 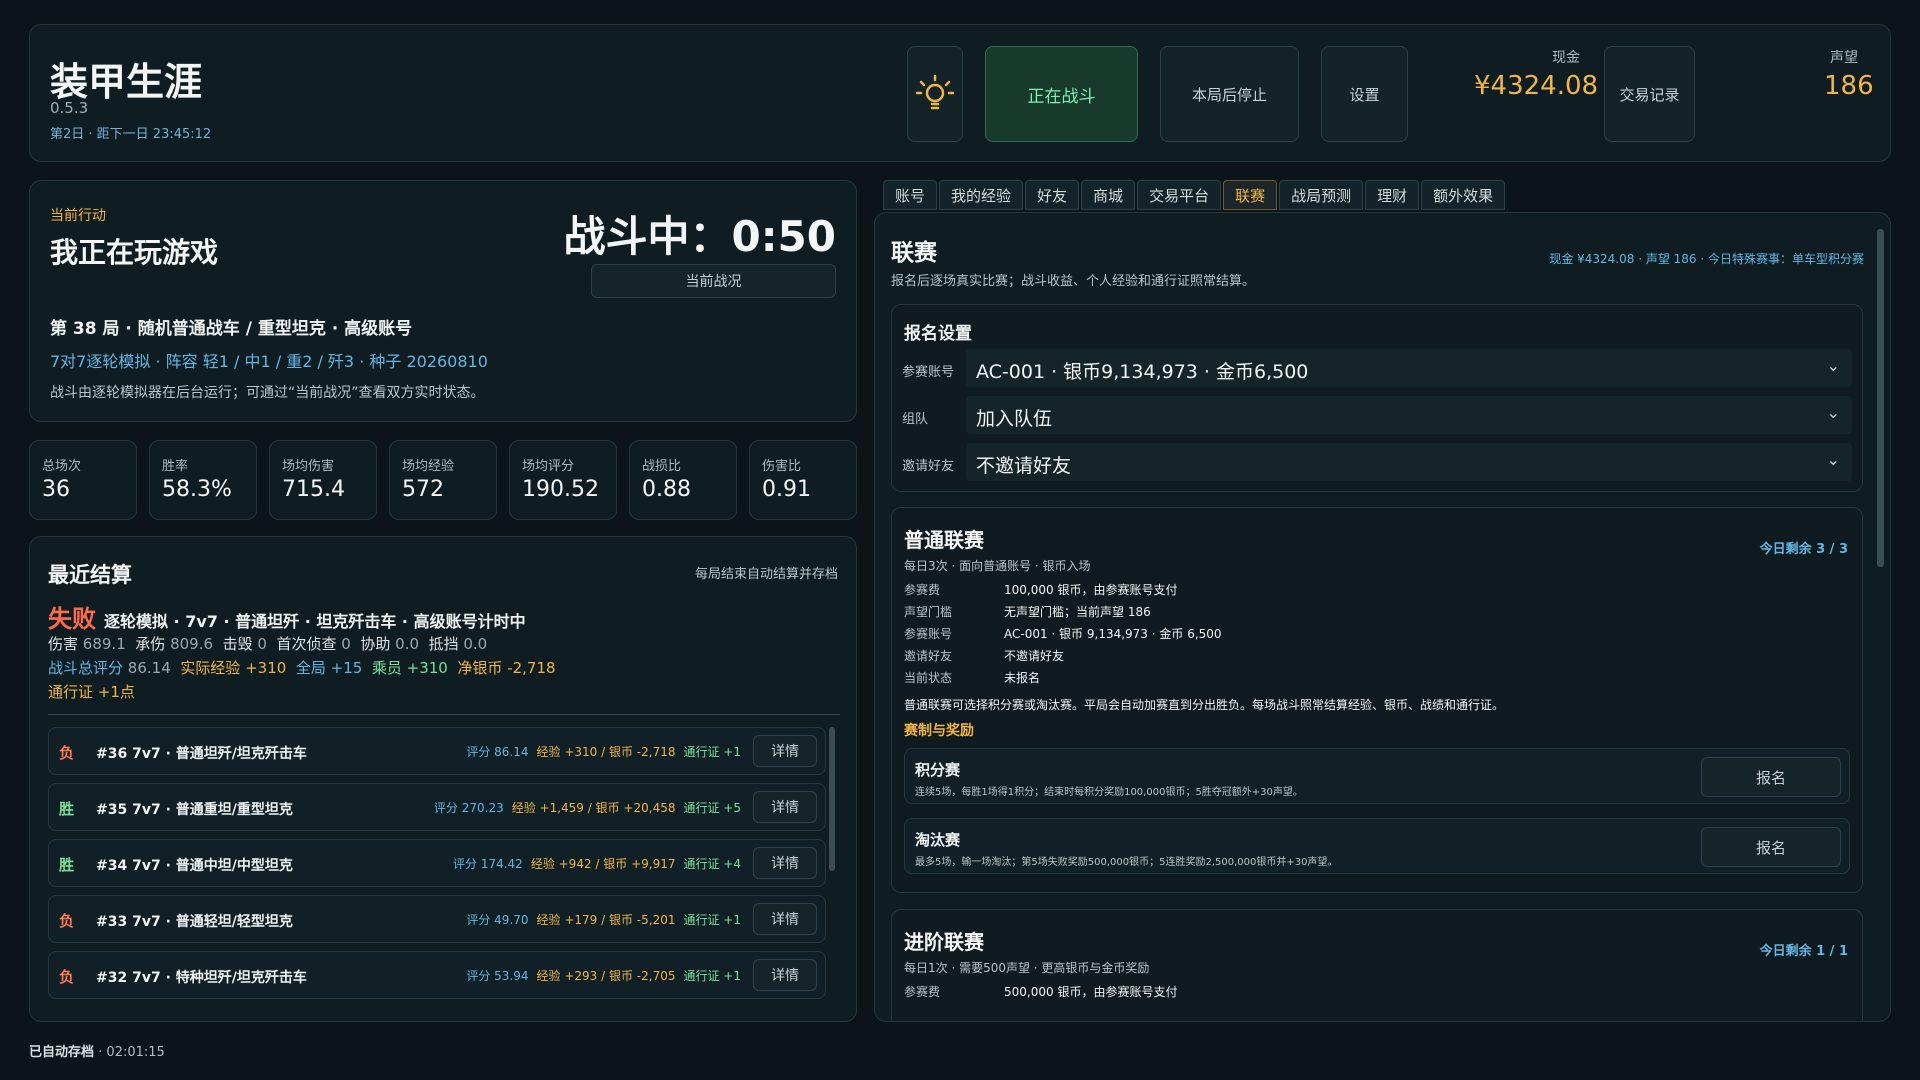 What do you see at coordinates (1113, 634) in the screenshot?
I see `info-value: AC-001 · 银币 9,134,973 · 金币 6,500` at bounding box center [1113, 634].